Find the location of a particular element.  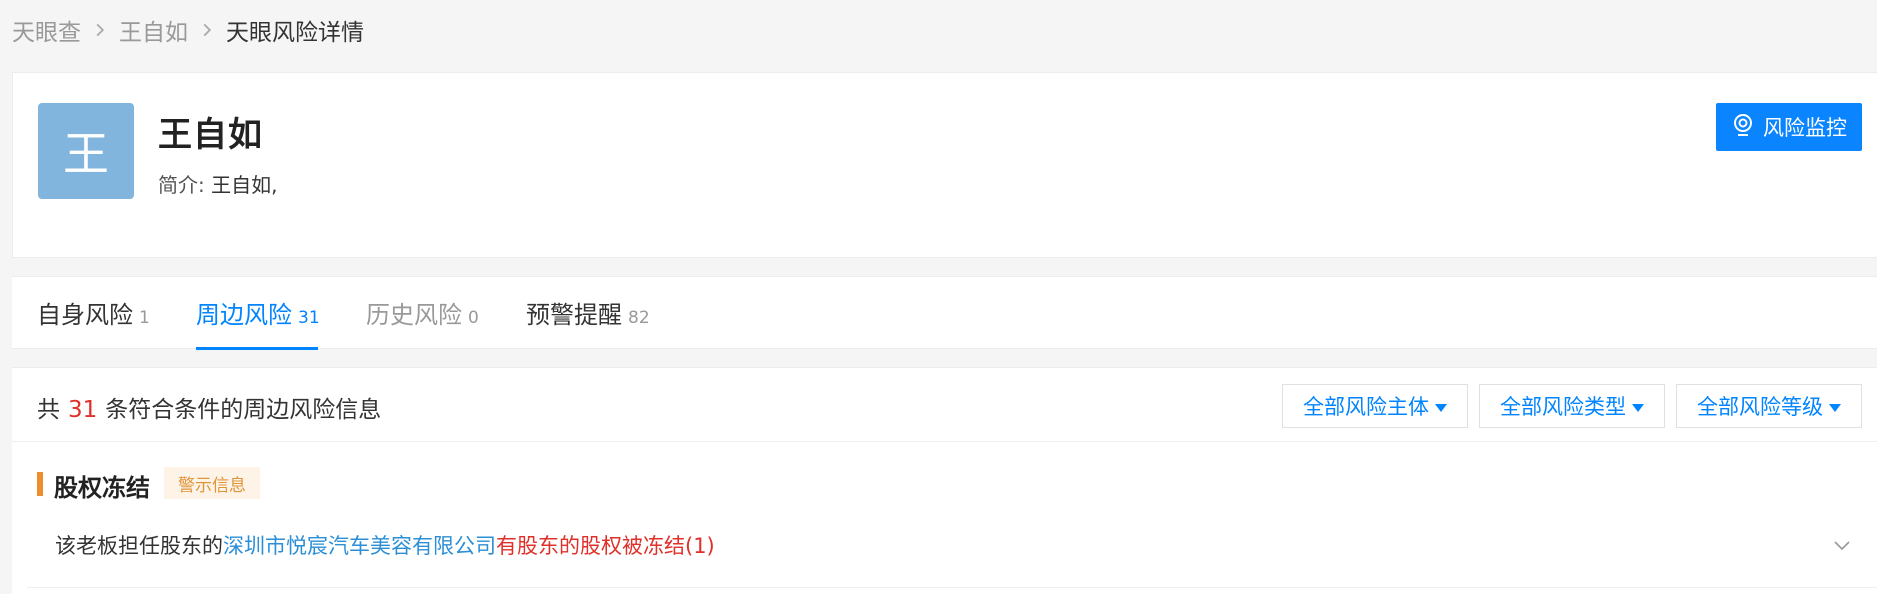

section-title: 股权冻结 is located at coordinates (102, 488).